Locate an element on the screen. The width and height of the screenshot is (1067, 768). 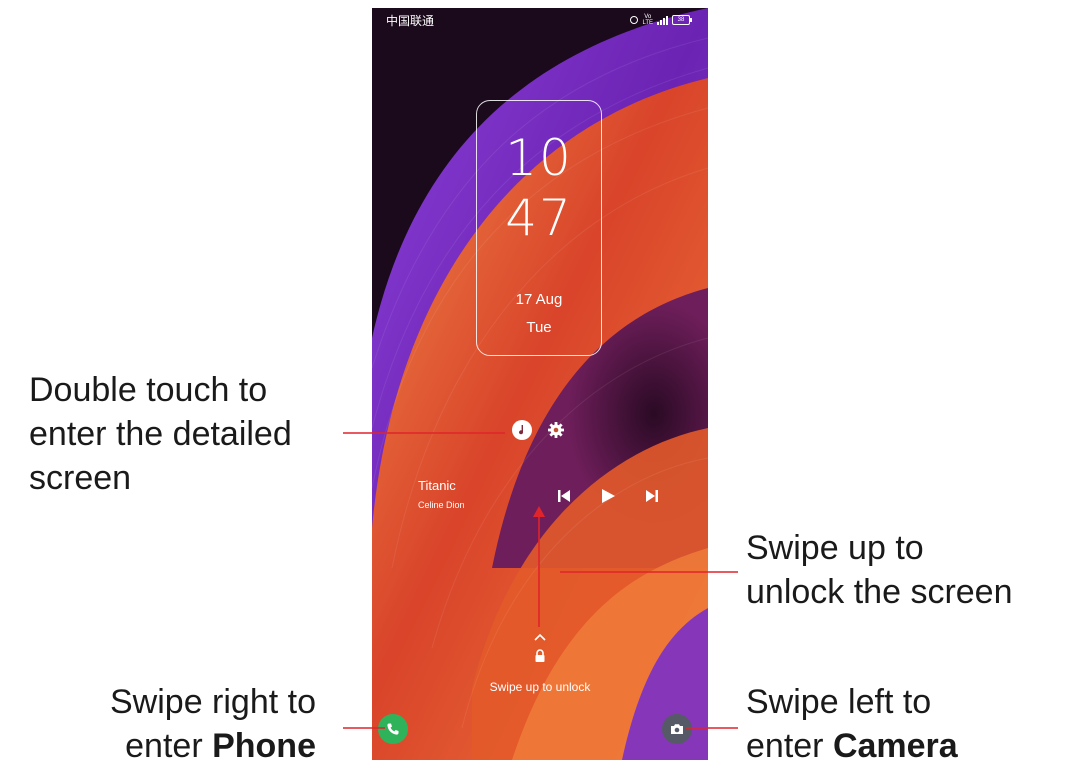
callout-line: Swipe left to is located at coordinates (839, 702).